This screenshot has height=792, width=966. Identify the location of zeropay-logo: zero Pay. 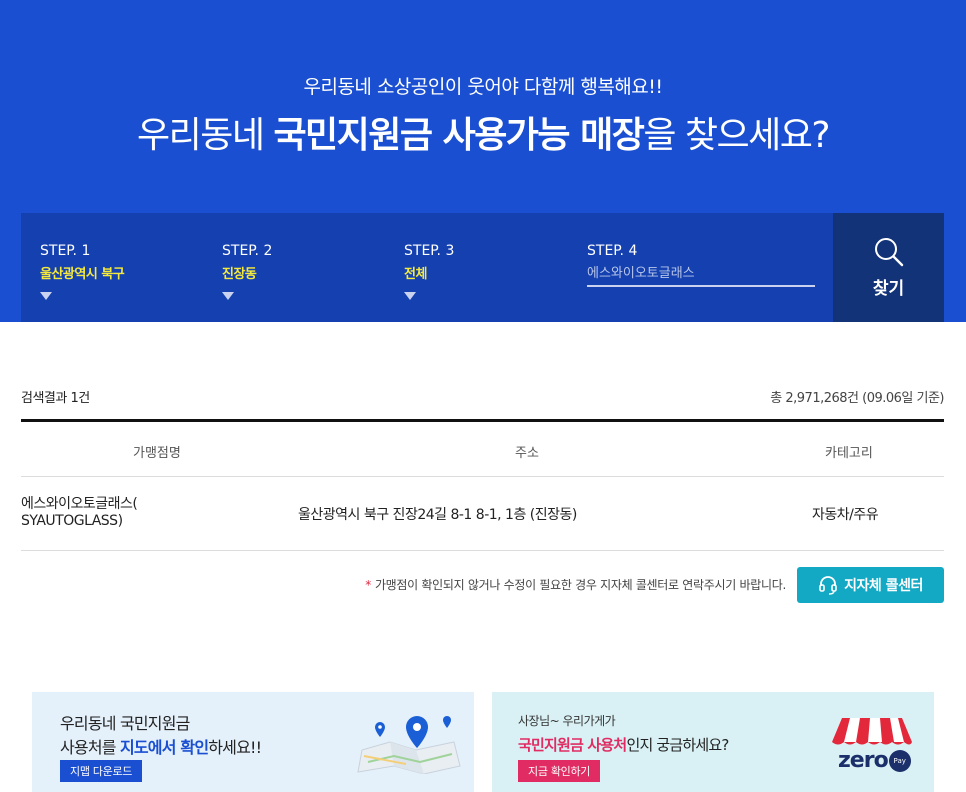
(872, 743).